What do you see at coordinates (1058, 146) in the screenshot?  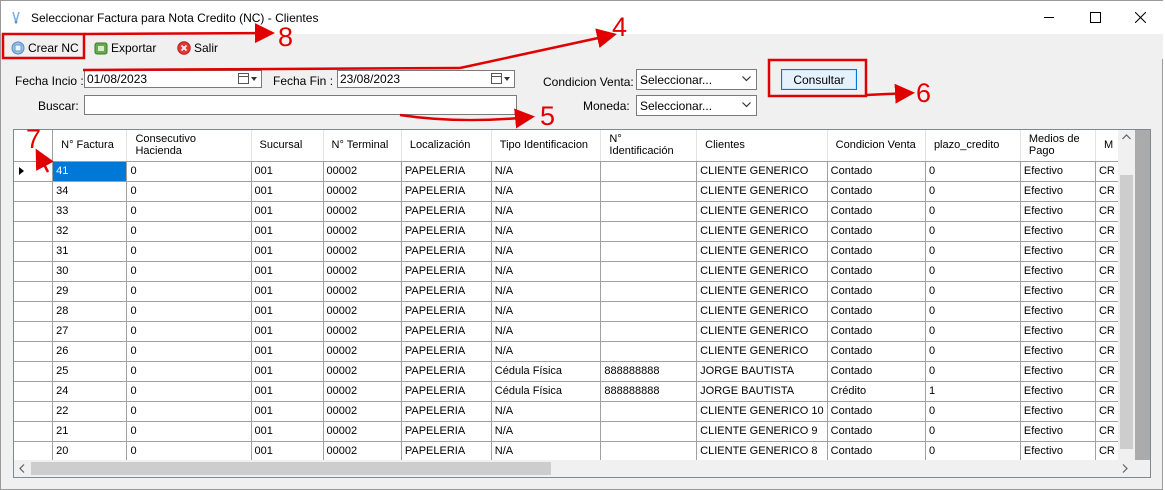 I see `column-header: Medios de Pago` at bounding box center [1058, 146].